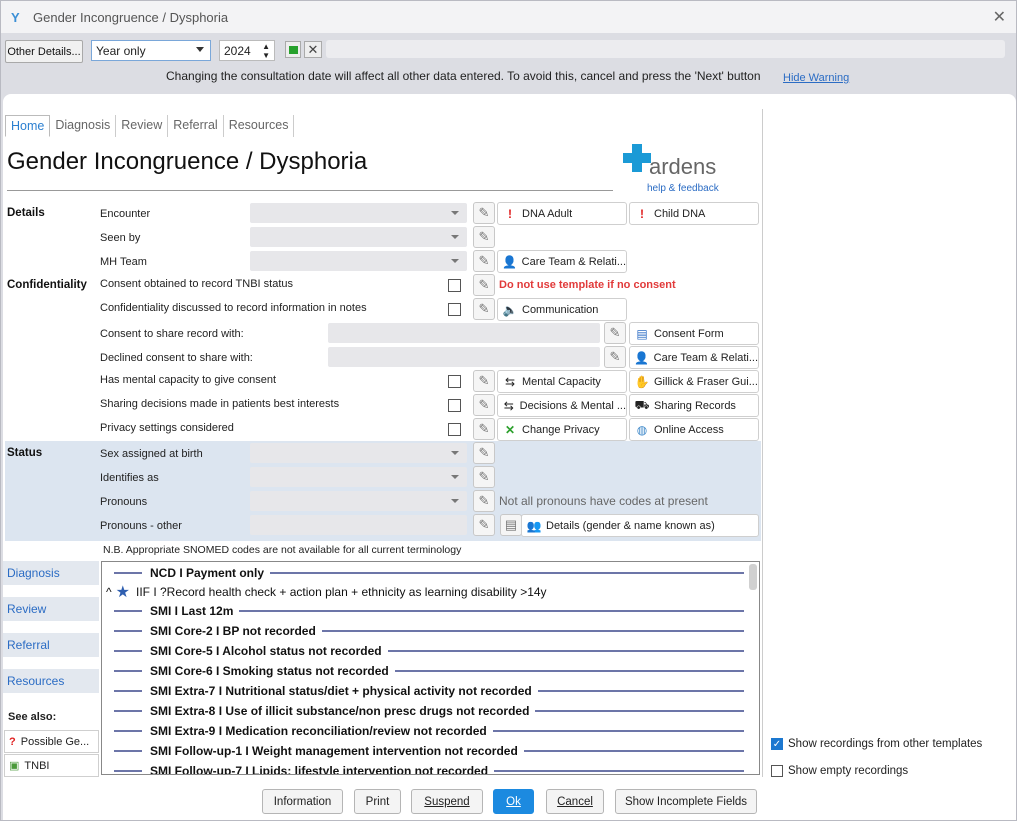 The width and height of the screenshot is (1017, 821). I want to click on side-tab-referral: Referral, so click(51, 645).